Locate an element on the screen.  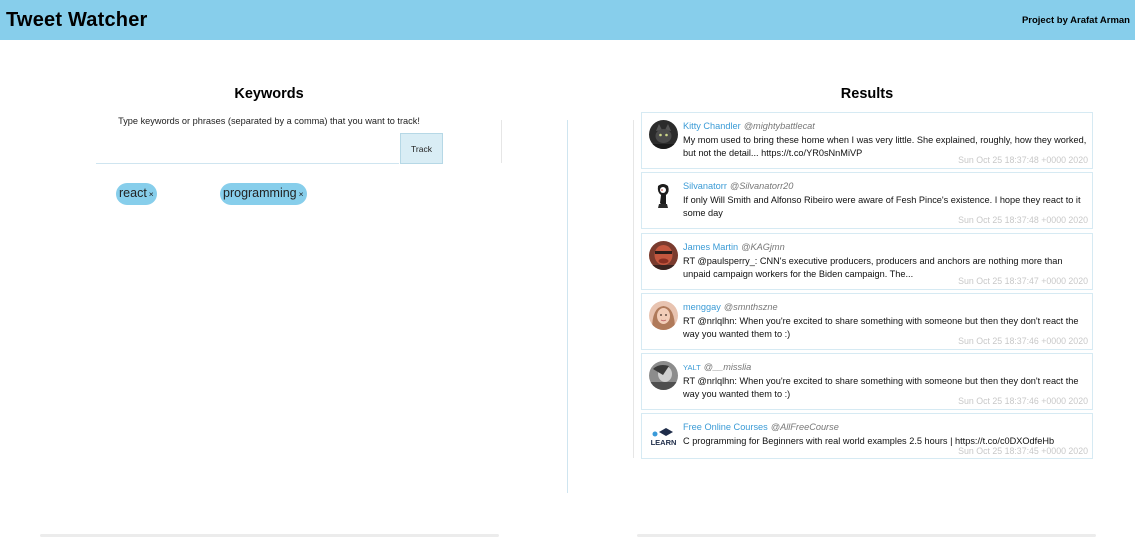
tweet-author-handle: @AllFreeCourse is located at coordinates (804, 427).